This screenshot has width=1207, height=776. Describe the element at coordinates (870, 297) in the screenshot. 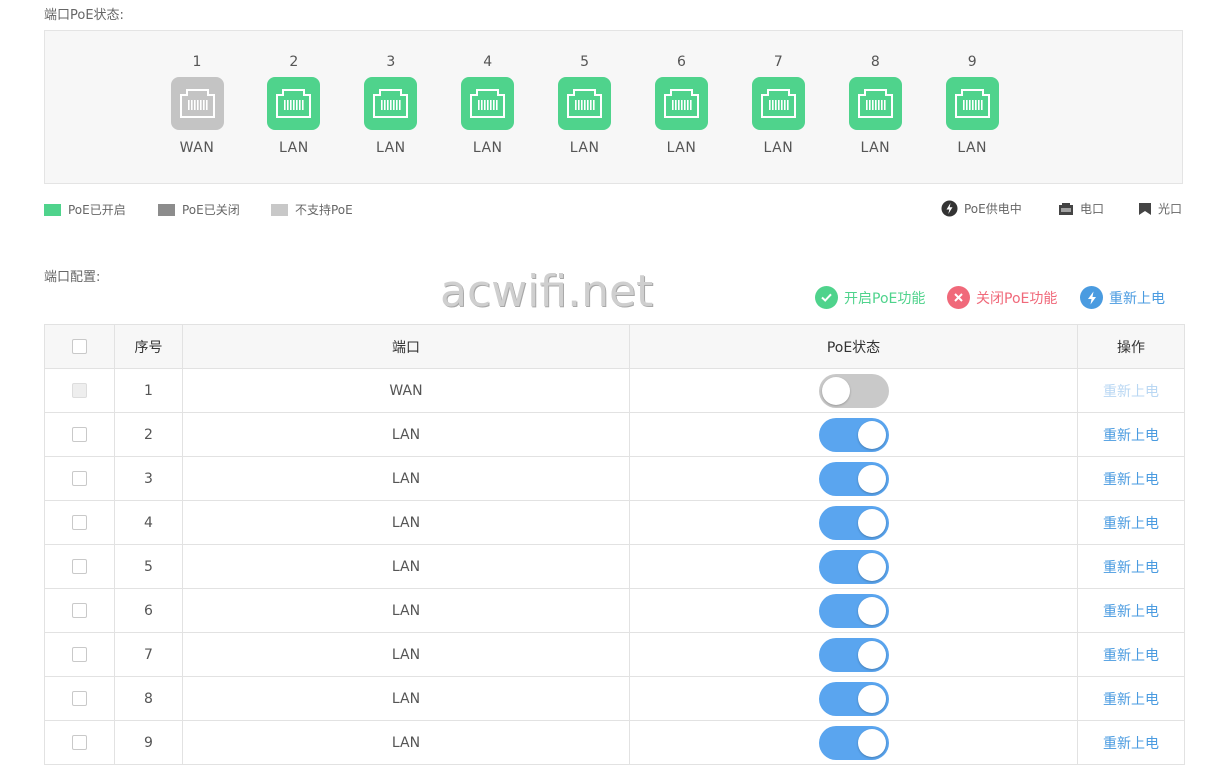

I see `enable-poe-button: 开启PoE功能` at that location.